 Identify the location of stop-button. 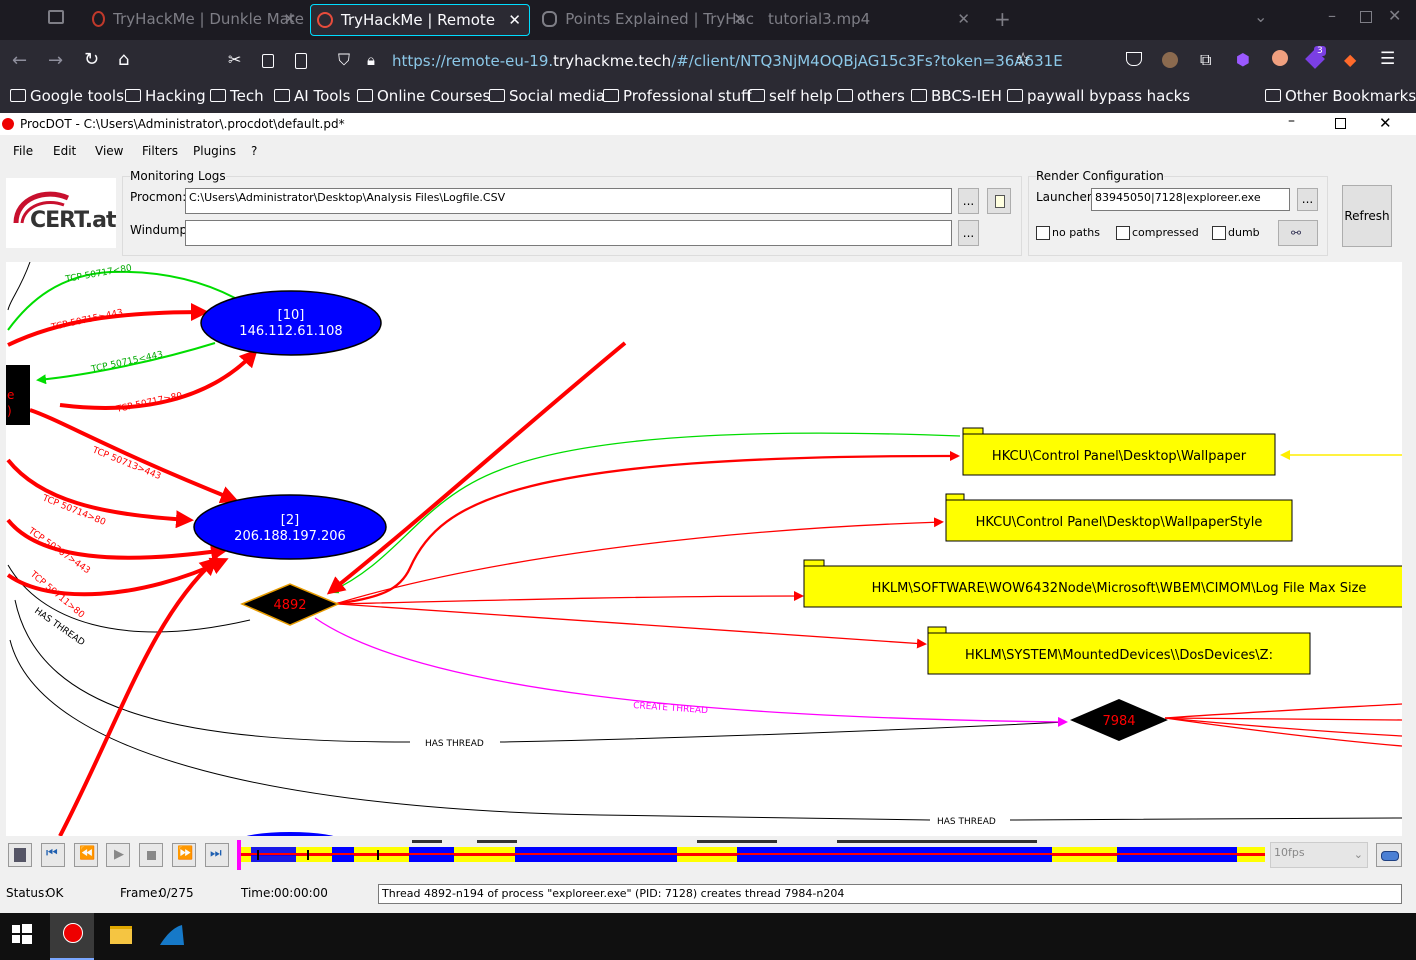
(151, 855).